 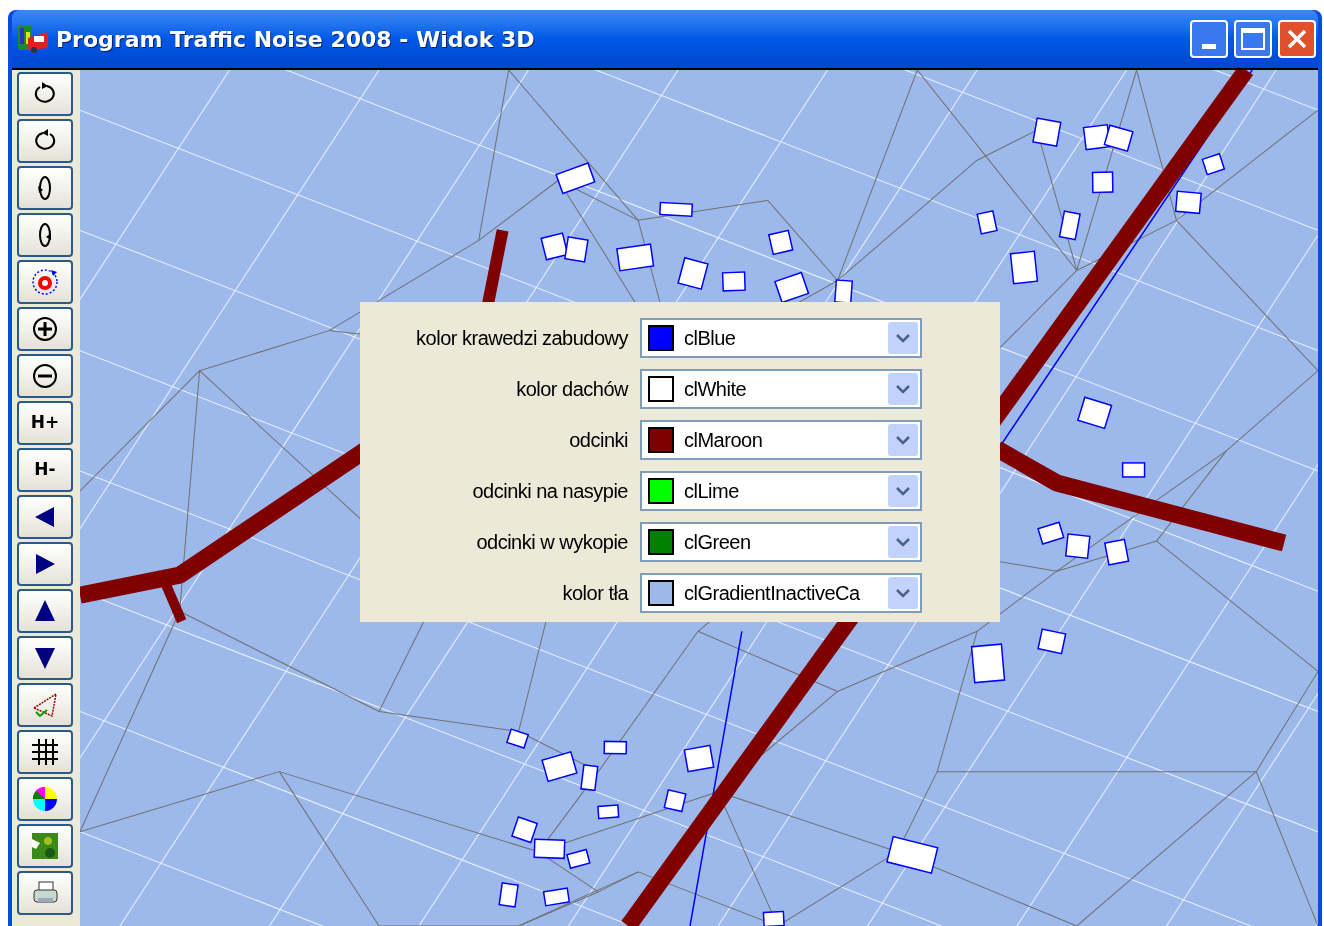 What do you see at coordinates (772, 593) in the screenshot?
I see `dropdown-value: clGradientInactiveCa` at bounding box center [772, 593].